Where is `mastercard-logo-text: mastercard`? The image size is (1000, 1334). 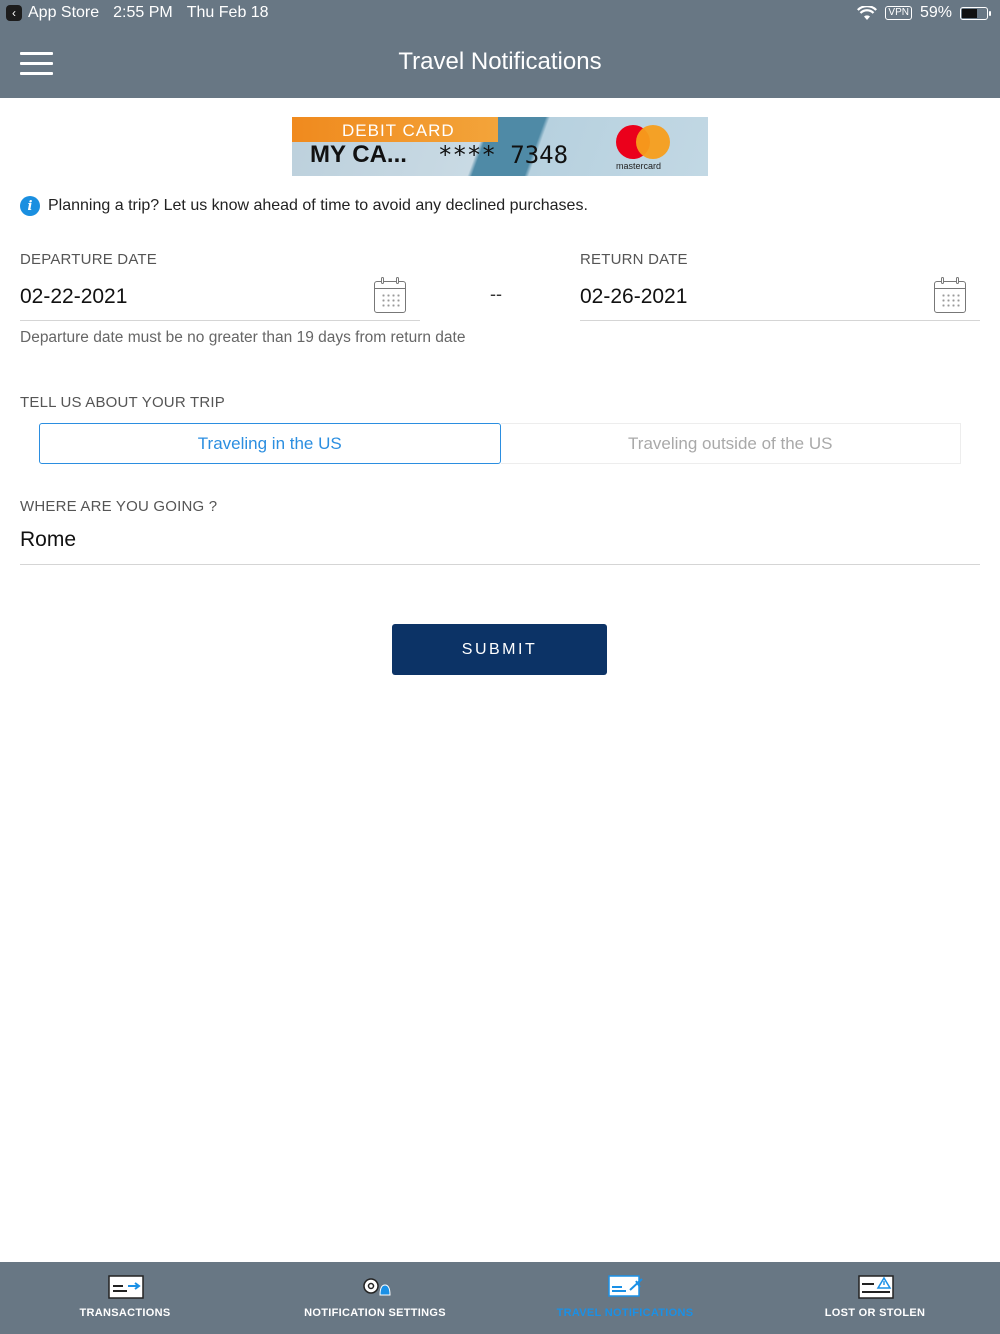 mastercard-logo-text: mastercard is located at coordinates (639, 166).